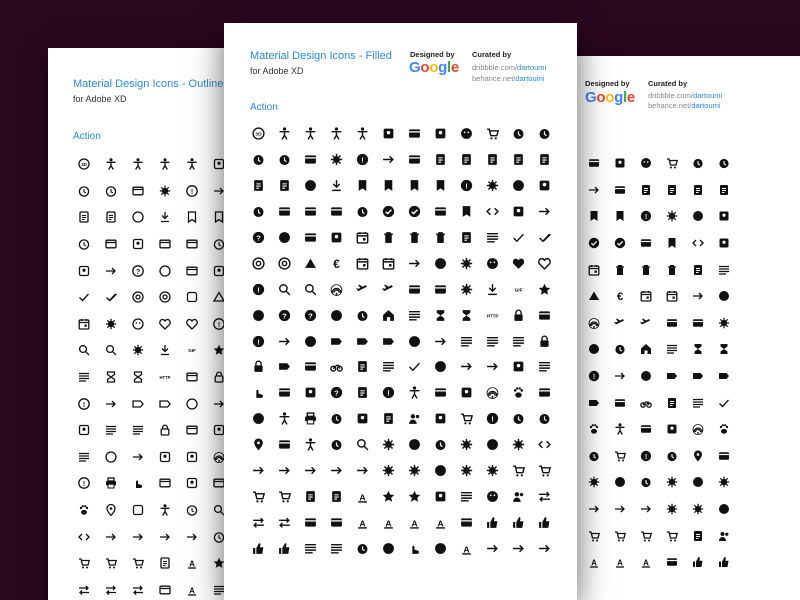 This screenshot has height=600, width=800. I want to click on alarm-off-icon, so click(83, 191).